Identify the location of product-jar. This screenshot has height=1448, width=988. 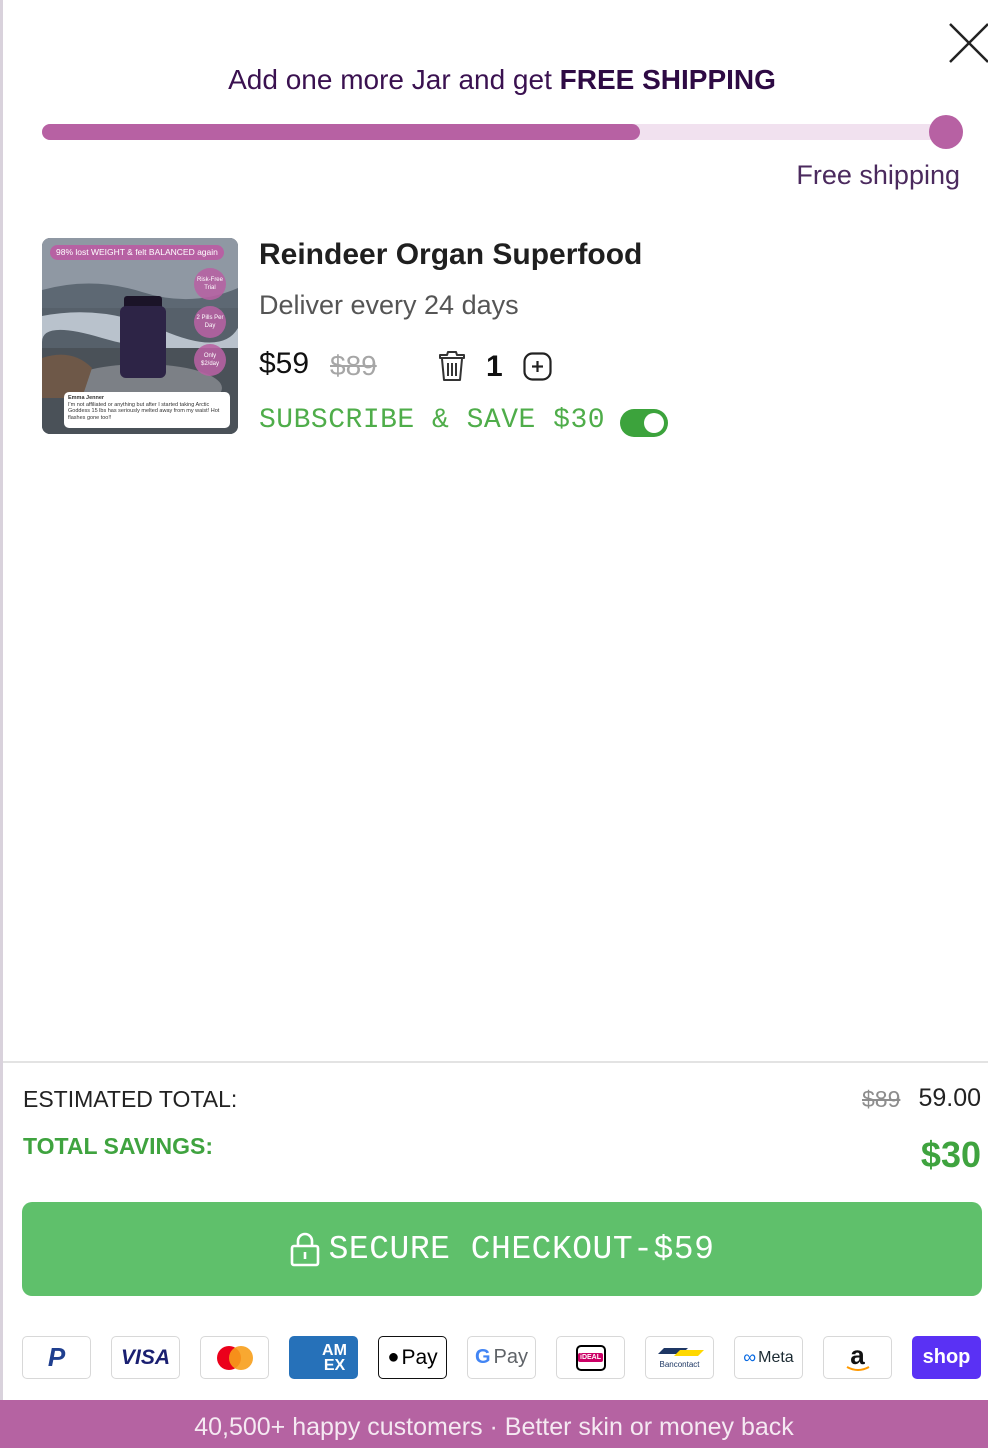
(143, 342).